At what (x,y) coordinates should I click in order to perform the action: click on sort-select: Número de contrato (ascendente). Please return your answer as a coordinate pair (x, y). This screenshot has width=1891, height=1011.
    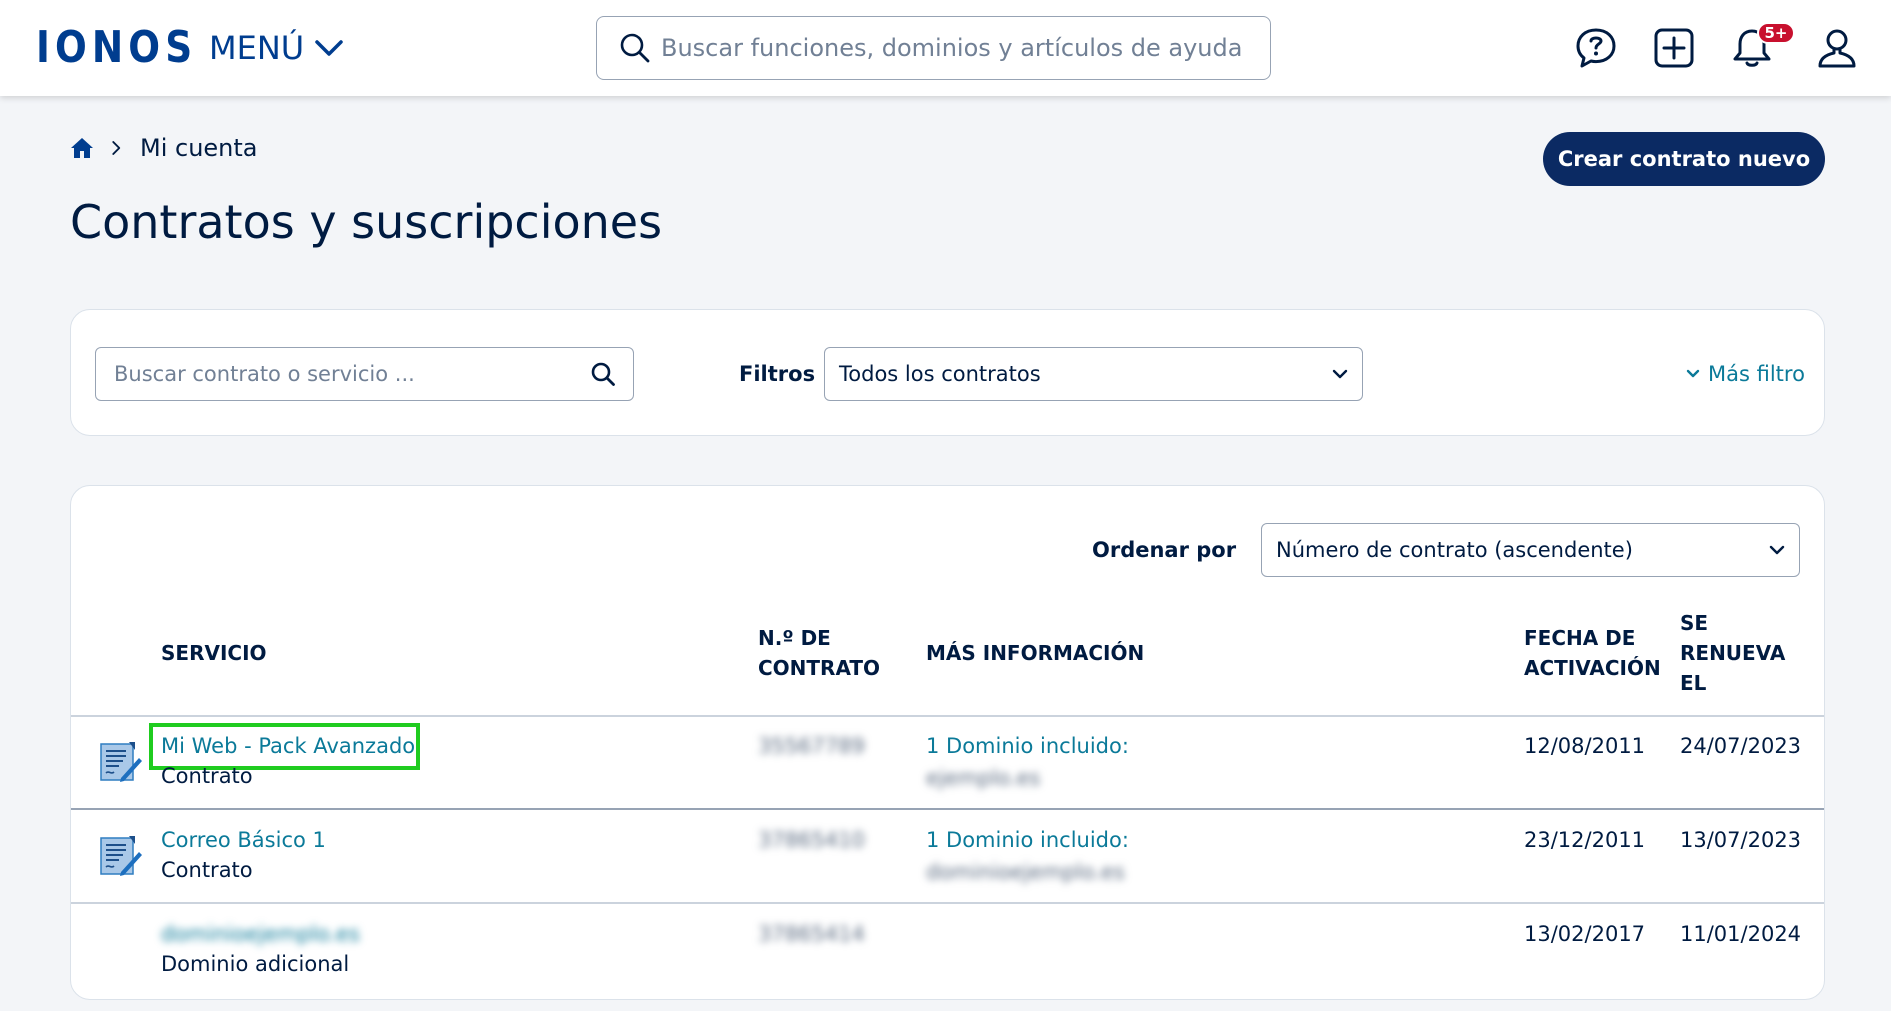
    Looking at the image, I should click on (1530, 550).